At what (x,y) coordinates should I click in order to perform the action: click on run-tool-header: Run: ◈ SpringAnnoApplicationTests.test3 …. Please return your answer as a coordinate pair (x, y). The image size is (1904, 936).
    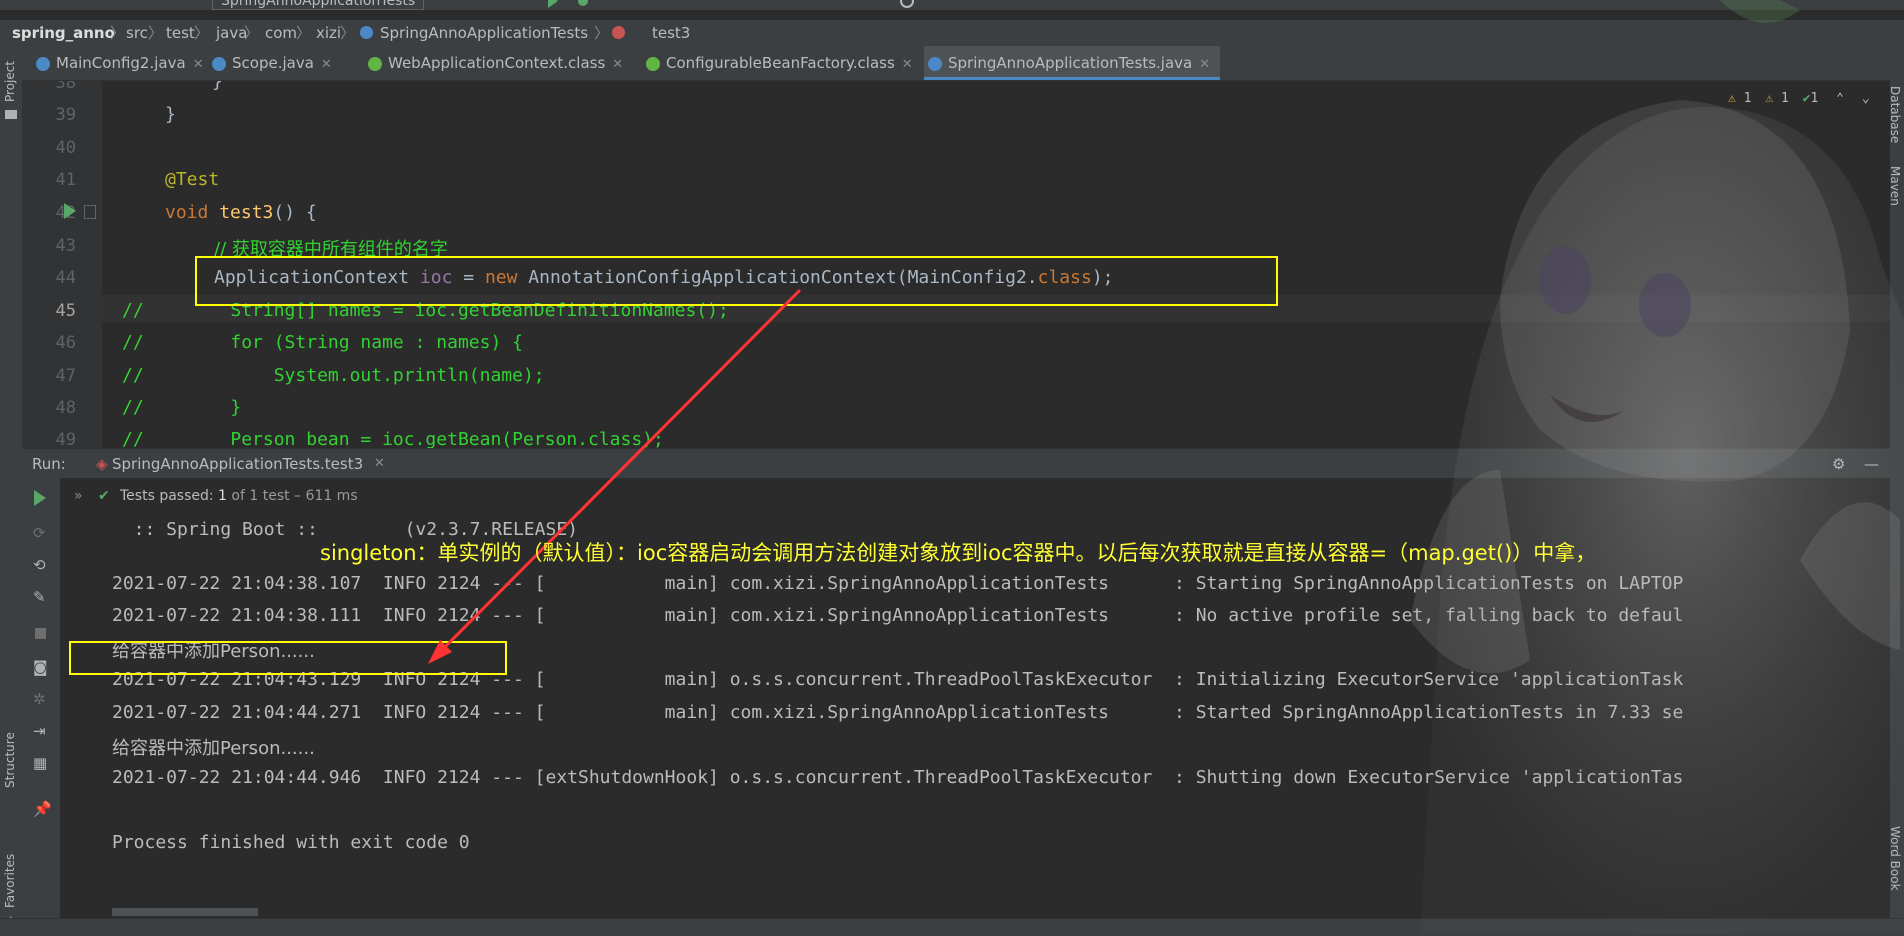
    Looking at the image, I should click on (956, 463).